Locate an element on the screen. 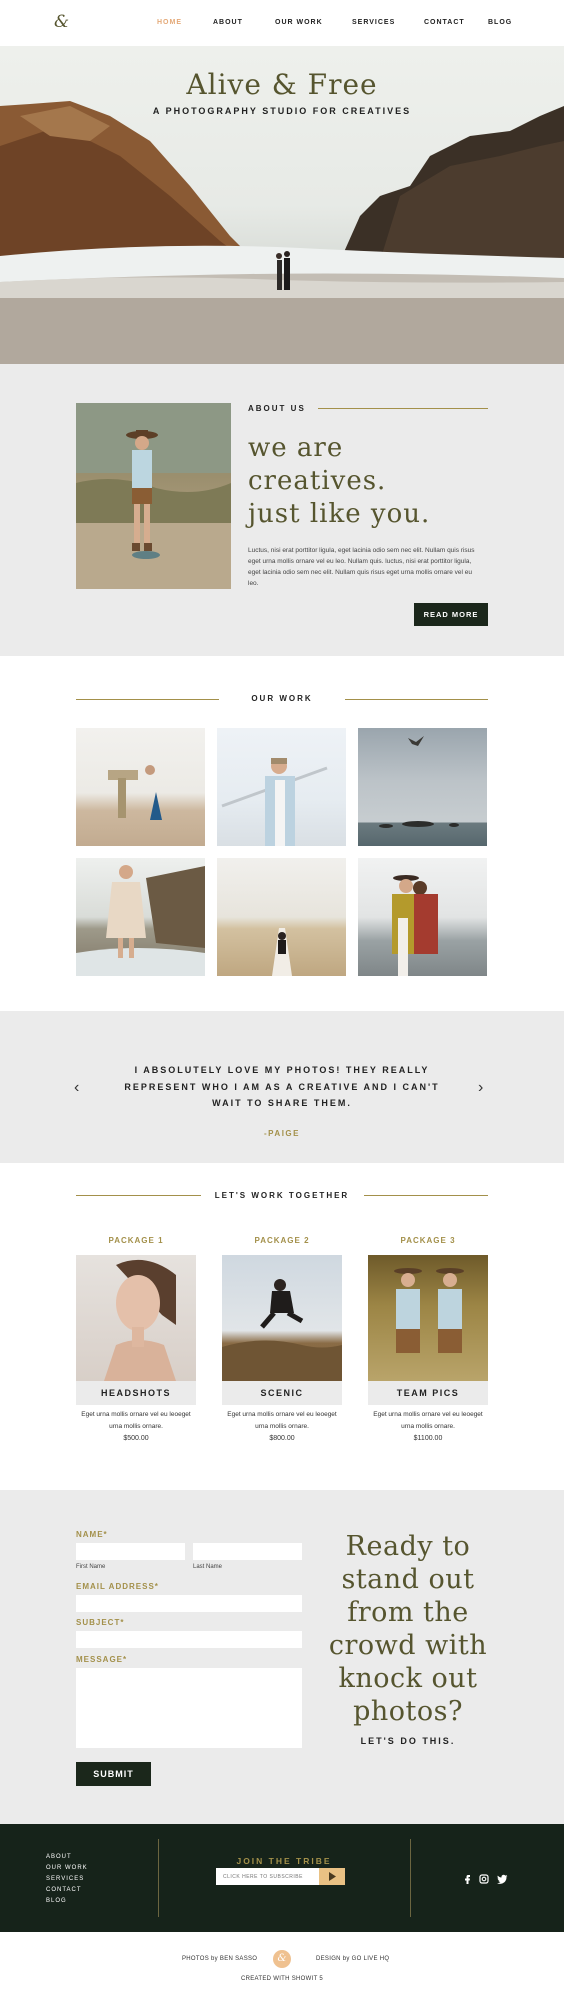  package-1-name: HEADSHOTS is located at coordinates (136, 1393).